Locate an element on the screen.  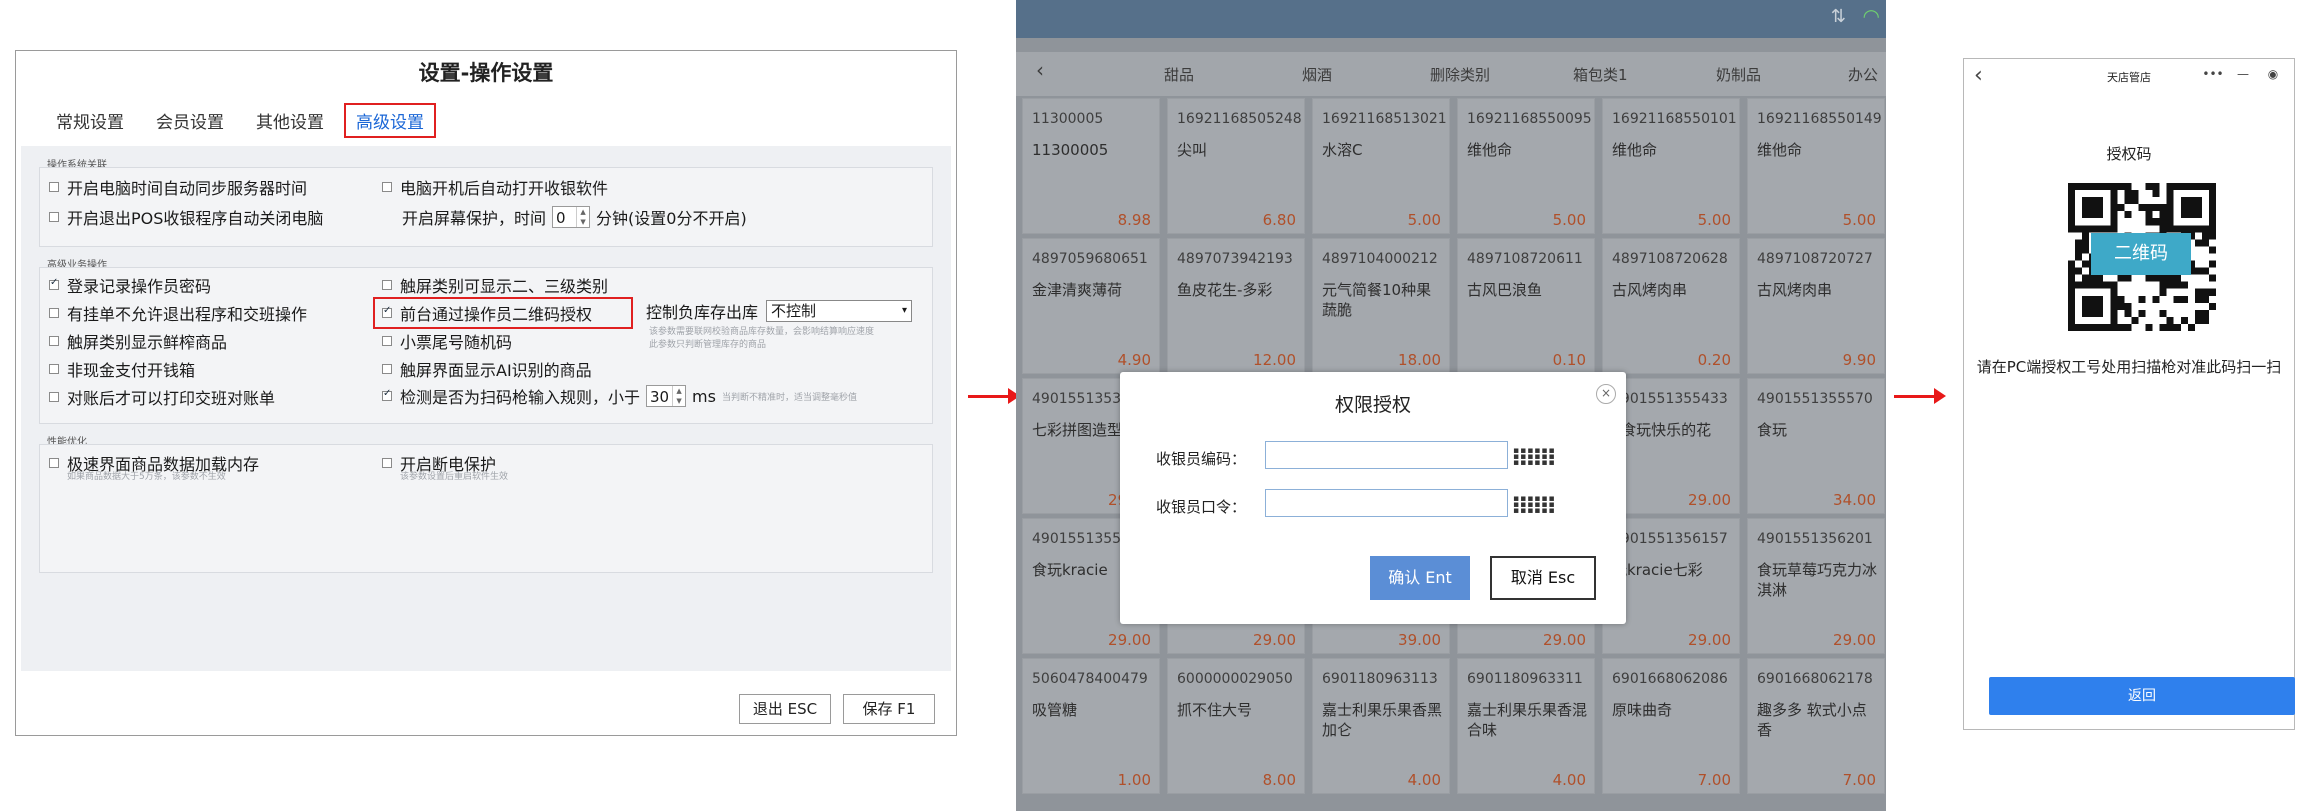
product-card: 6901180963311 嘉士利果乐果香混合味 4.00 is located at coordinates (1526, 726).